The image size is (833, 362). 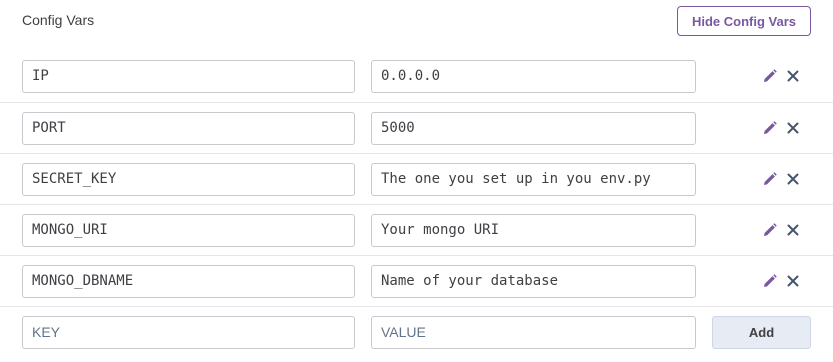 I want to click on config-var-value-field: The one you set up in you env.py, so click(x=533, y=179).